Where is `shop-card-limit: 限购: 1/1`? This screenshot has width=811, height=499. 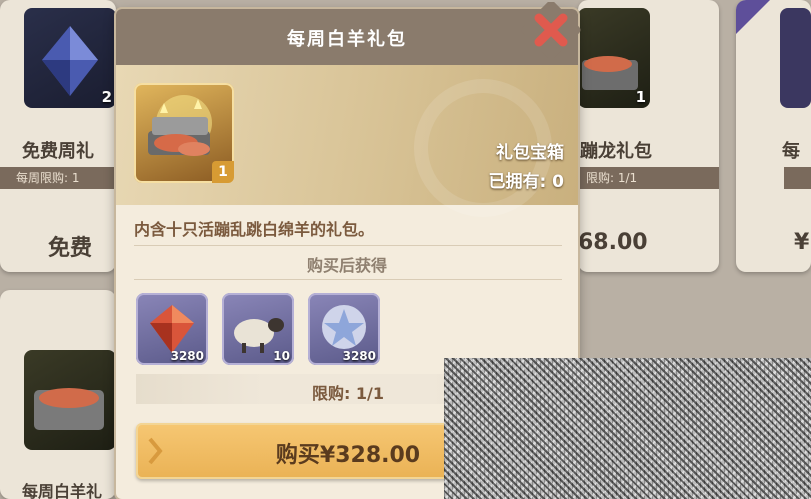
shop-card-limit: 限购: 1/1 is located at coordinates (648, 178).